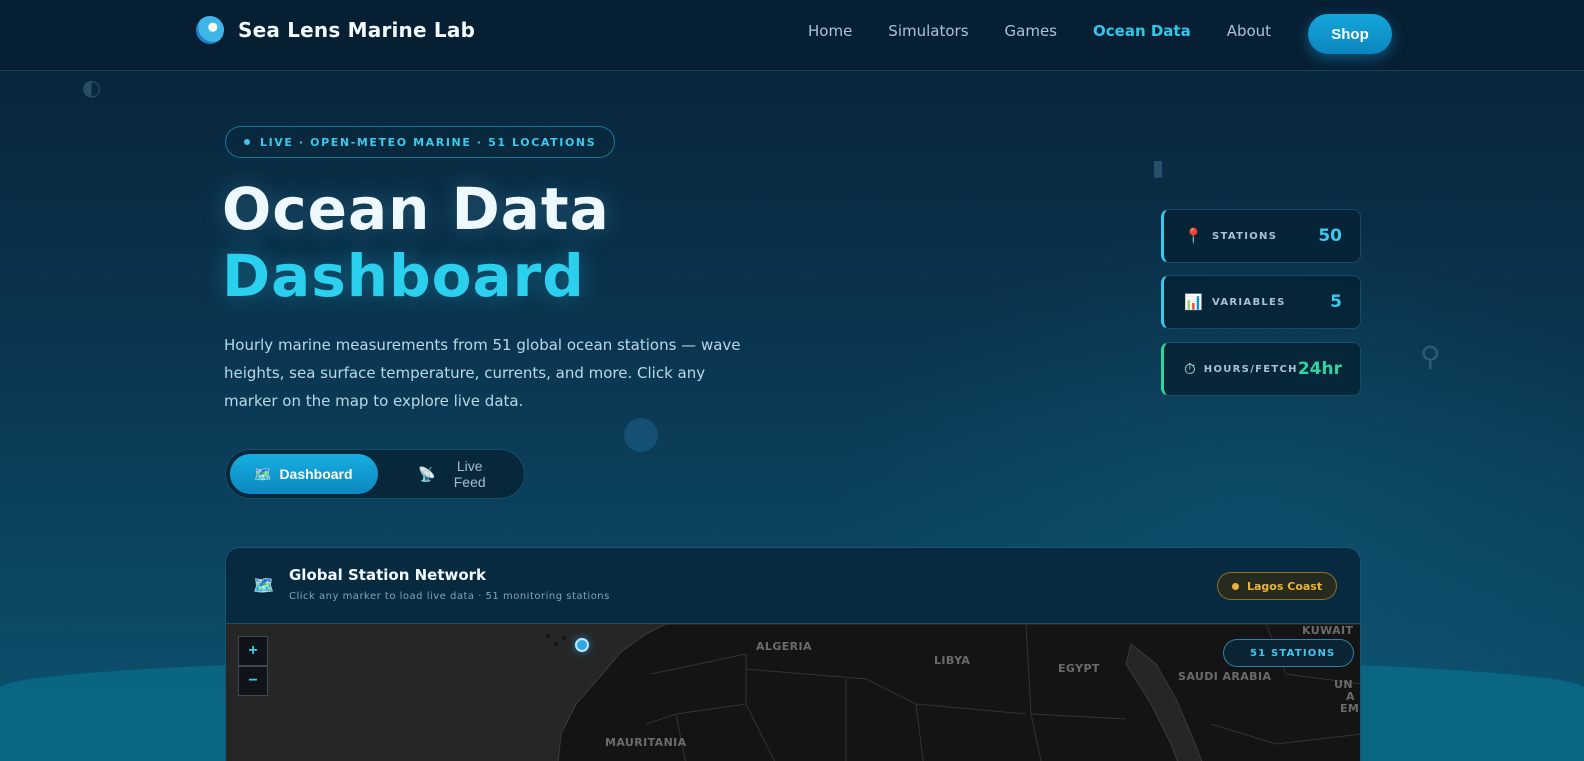  What do you see at coordinates (1249, 31) in the screenshot?
I see `nav-link-about: About` at bounding box center [1249, 31].